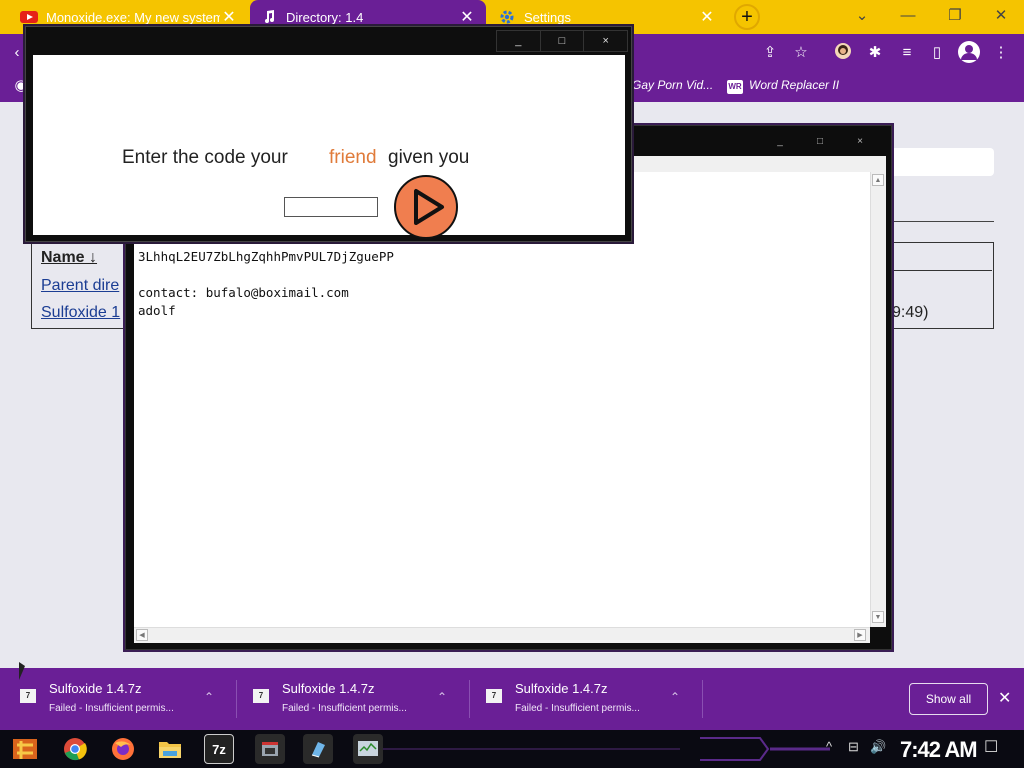 This screenshot has width=1024, height=768. What do you see at coordinates (878, 180) in the screenshot?
I see `scroll-up-icon: ▲` at bounding box center [878, 180].